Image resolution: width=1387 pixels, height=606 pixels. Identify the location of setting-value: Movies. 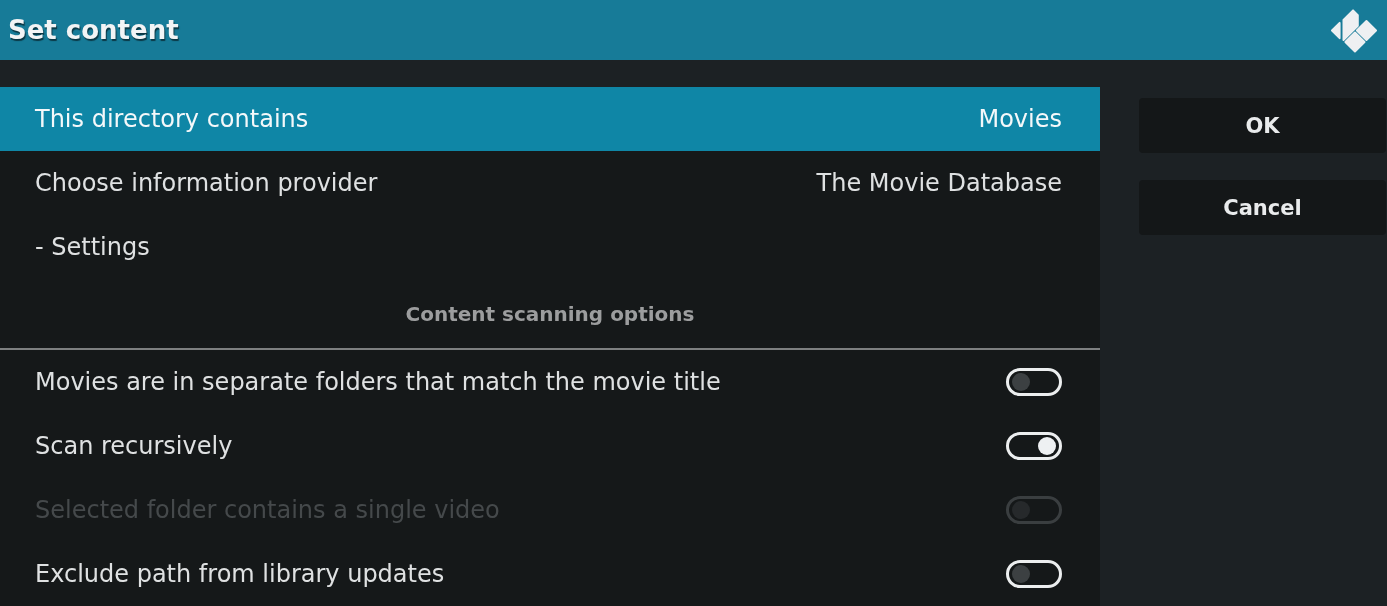
(1020, 119).